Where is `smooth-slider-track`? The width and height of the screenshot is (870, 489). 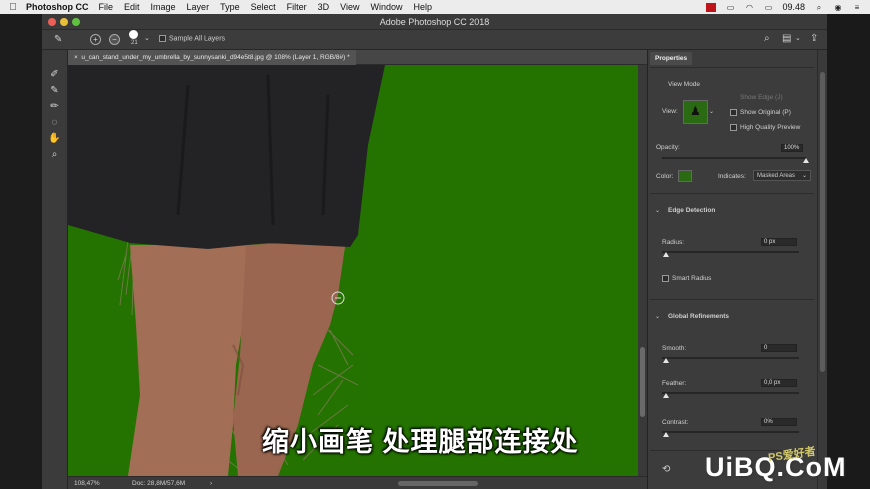 smooth-slider-track is located at coordinates (730, 358).